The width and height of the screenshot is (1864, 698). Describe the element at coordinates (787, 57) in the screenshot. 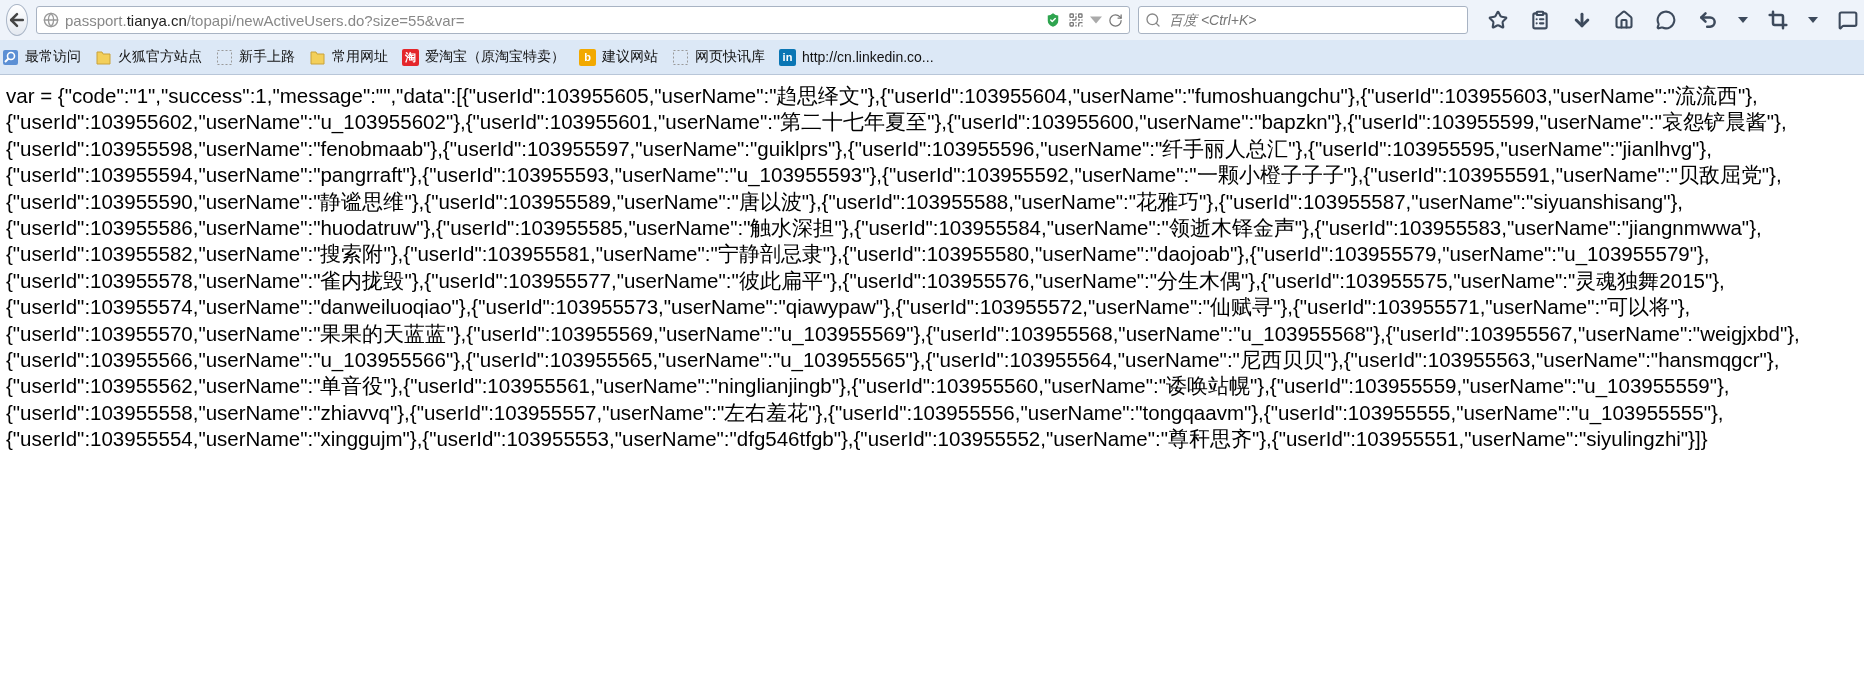

I see `linkedin-logo-icon: in` at that location.